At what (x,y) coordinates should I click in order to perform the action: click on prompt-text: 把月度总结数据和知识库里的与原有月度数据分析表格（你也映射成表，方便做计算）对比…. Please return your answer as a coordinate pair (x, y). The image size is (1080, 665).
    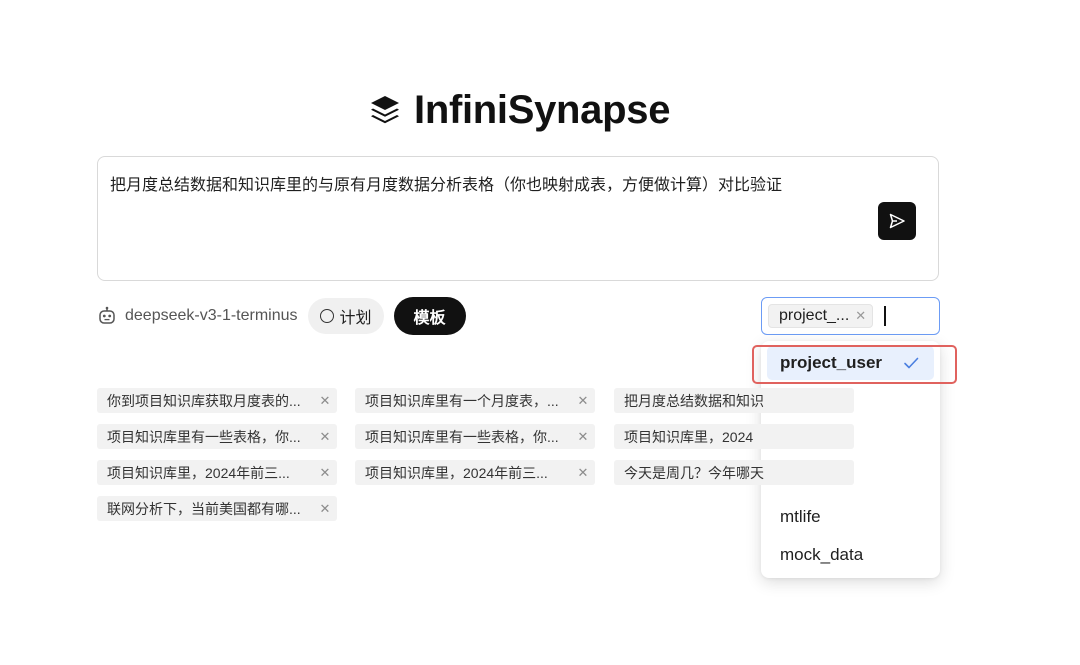
    Looking at the image, I should click on (446, 185).